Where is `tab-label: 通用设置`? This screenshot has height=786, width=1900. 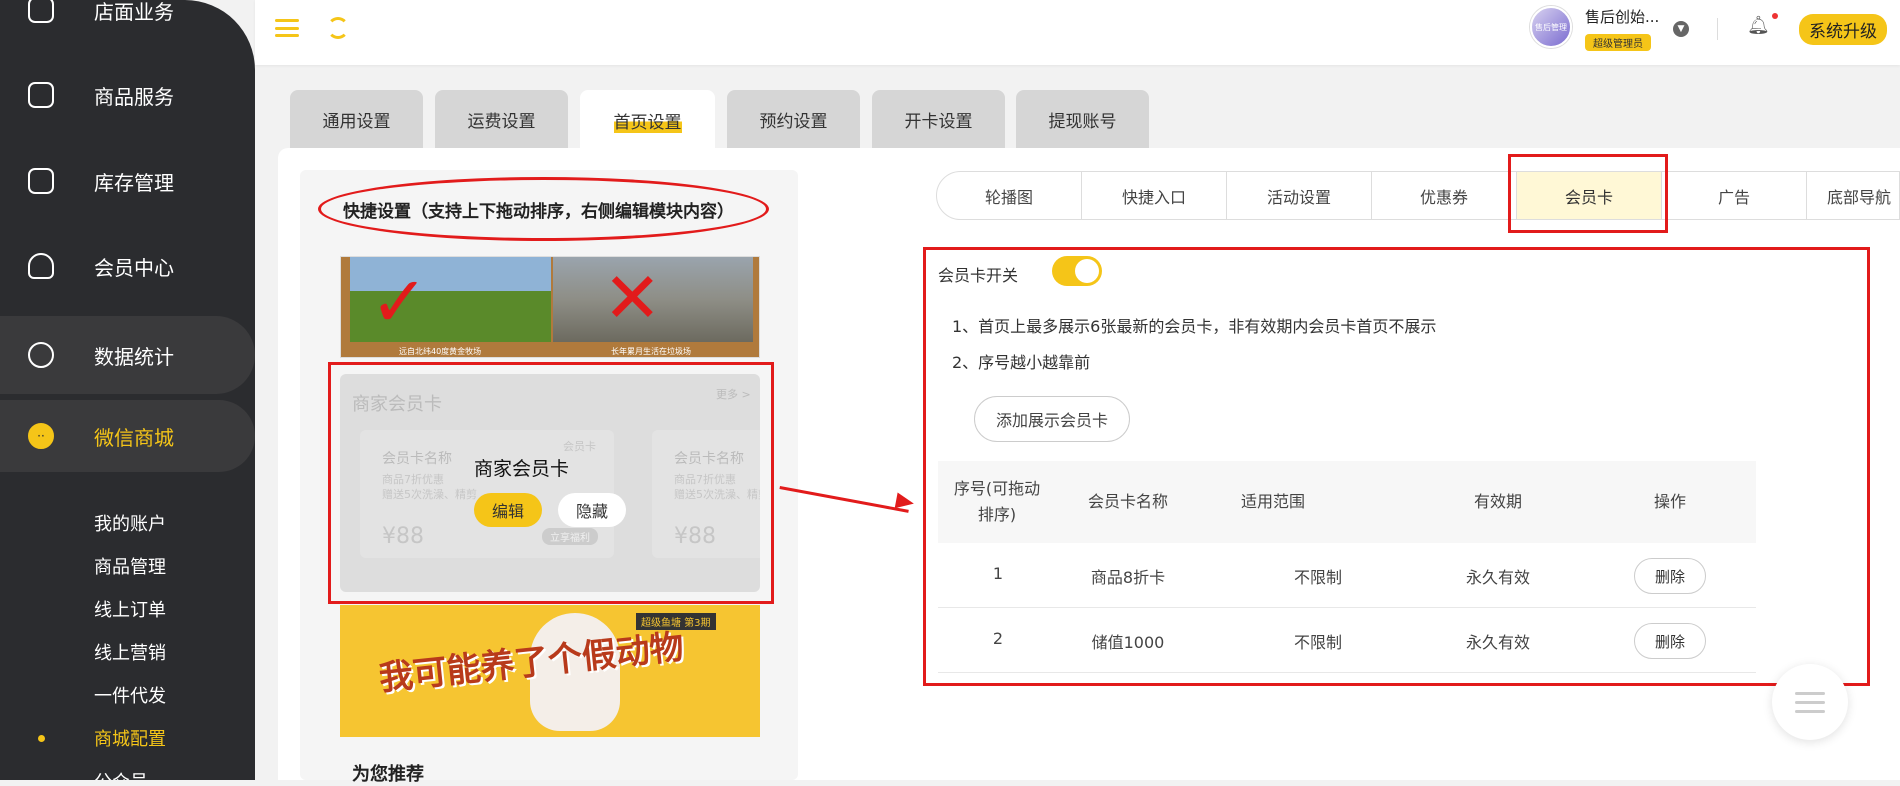 tab-label: 通用设置 is located at coordinates (356, 121).